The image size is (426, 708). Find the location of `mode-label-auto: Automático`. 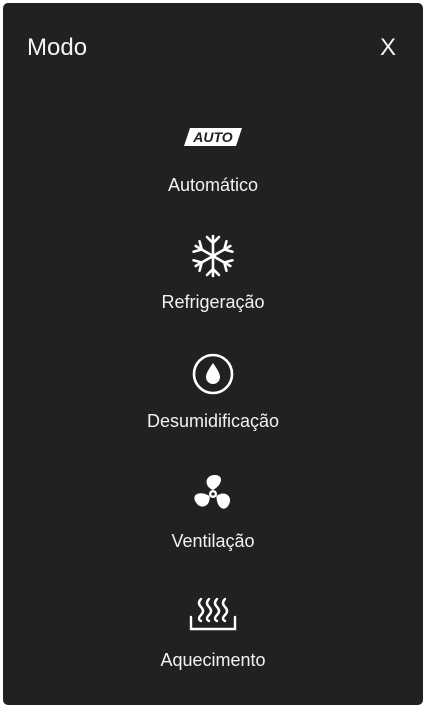

mode-label-auto: Automático is located at coordinates (213, 185).